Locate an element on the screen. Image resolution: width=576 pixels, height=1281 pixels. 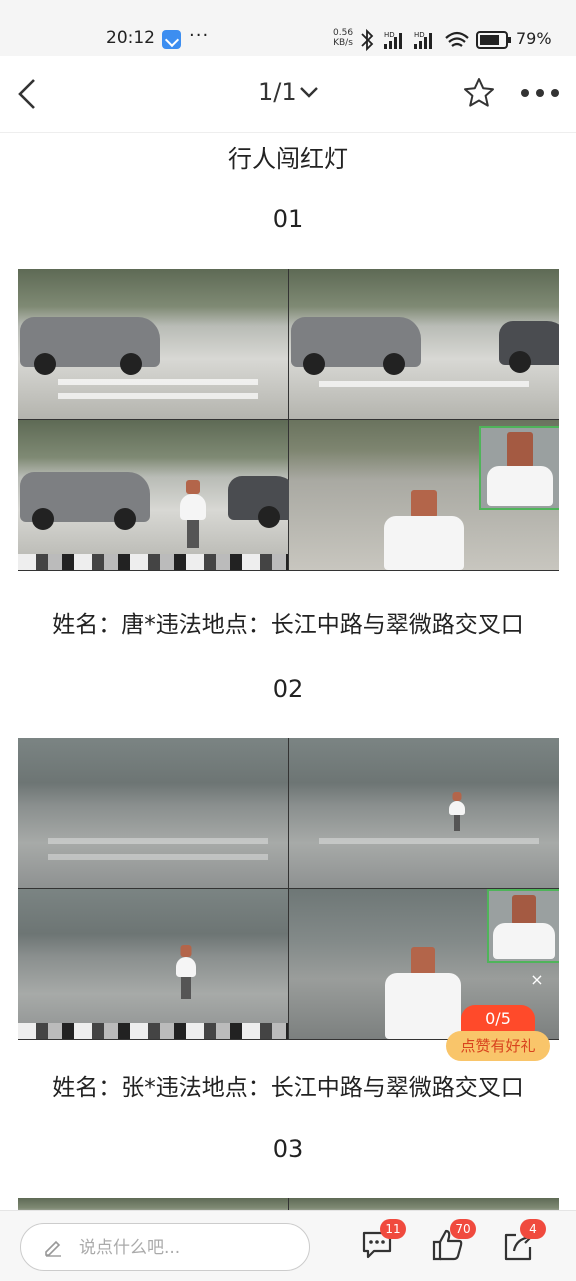
top-nav-bar: 1/1 is located at coordinates (288, 94).